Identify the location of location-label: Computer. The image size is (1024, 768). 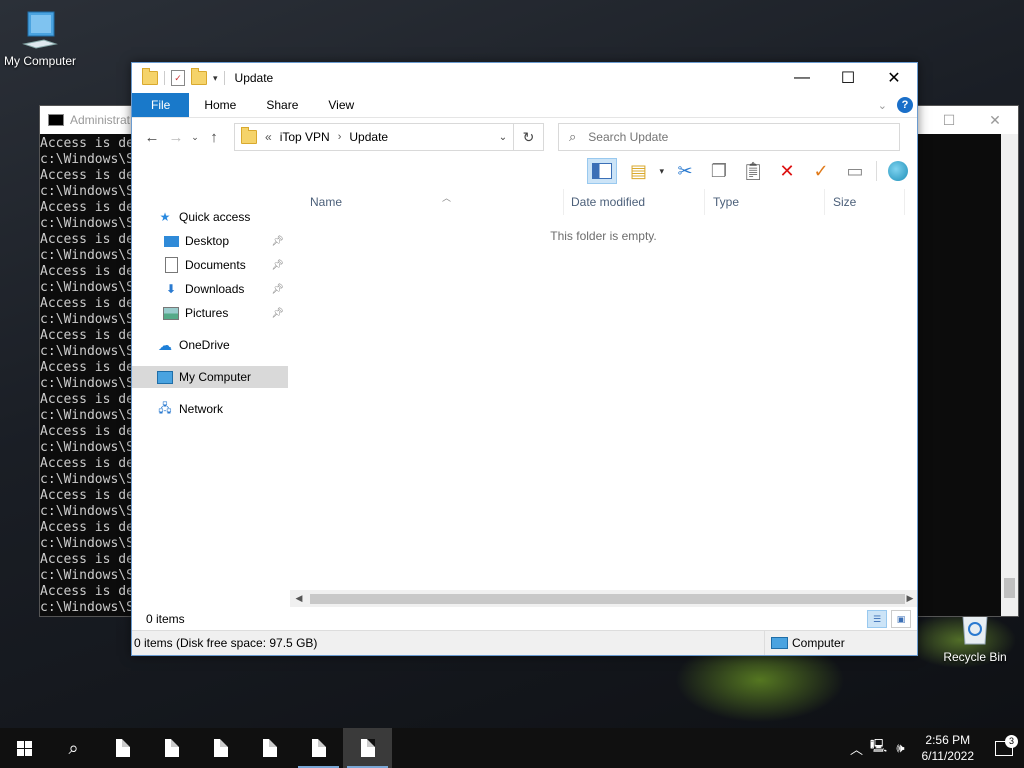
(818, 643).